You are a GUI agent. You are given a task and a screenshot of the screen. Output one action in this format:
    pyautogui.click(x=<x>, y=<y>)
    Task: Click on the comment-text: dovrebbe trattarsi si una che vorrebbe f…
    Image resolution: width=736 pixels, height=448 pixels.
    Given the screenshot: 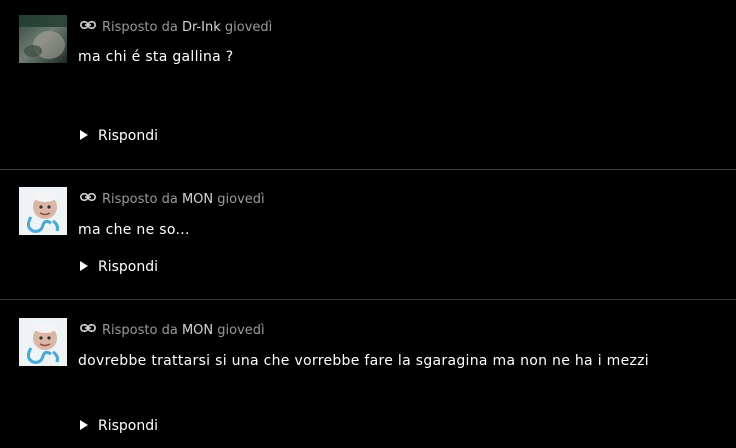 What is the action you would take?
    pyautogui.click(x=363, y=361)
    